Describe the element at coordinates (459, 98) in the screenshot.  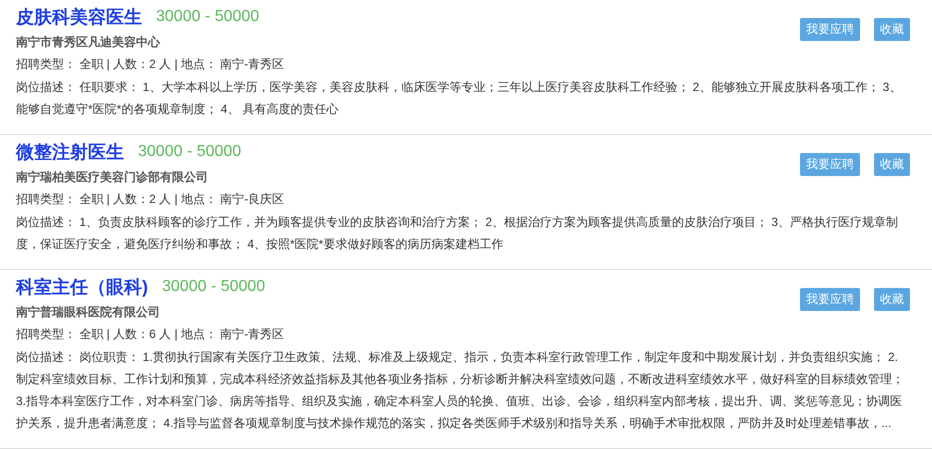
I see `job-description: 岗位描述： 任职要求： 1、大学本科以上学历，医学美容，美容皮肤科，临床医学等专业；三年以上医疗美容皮肤科工作经验； 2、能够独立开展皮肤科各项工作； 3、能够自觉遵守*医院*的各项规章制度； 4、 具有高度的责任心` at that location.